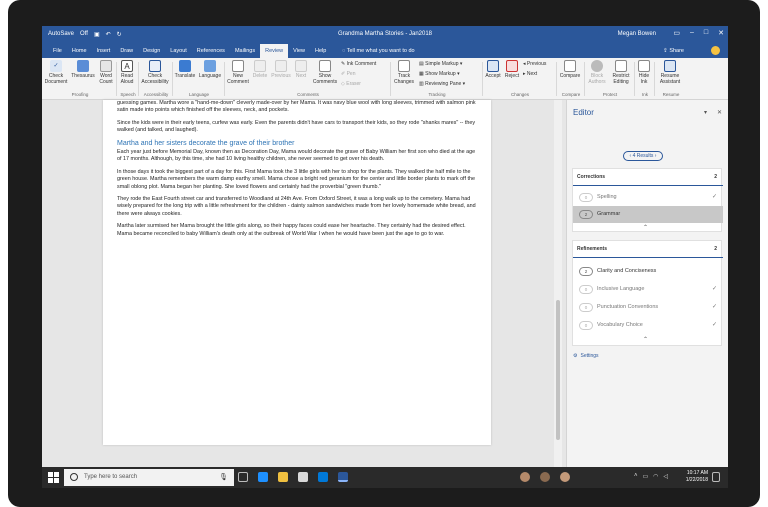 The height and width of the screenshot is (507, 768). I want to click on delete-comment-button: Delete, so click(260, 69).